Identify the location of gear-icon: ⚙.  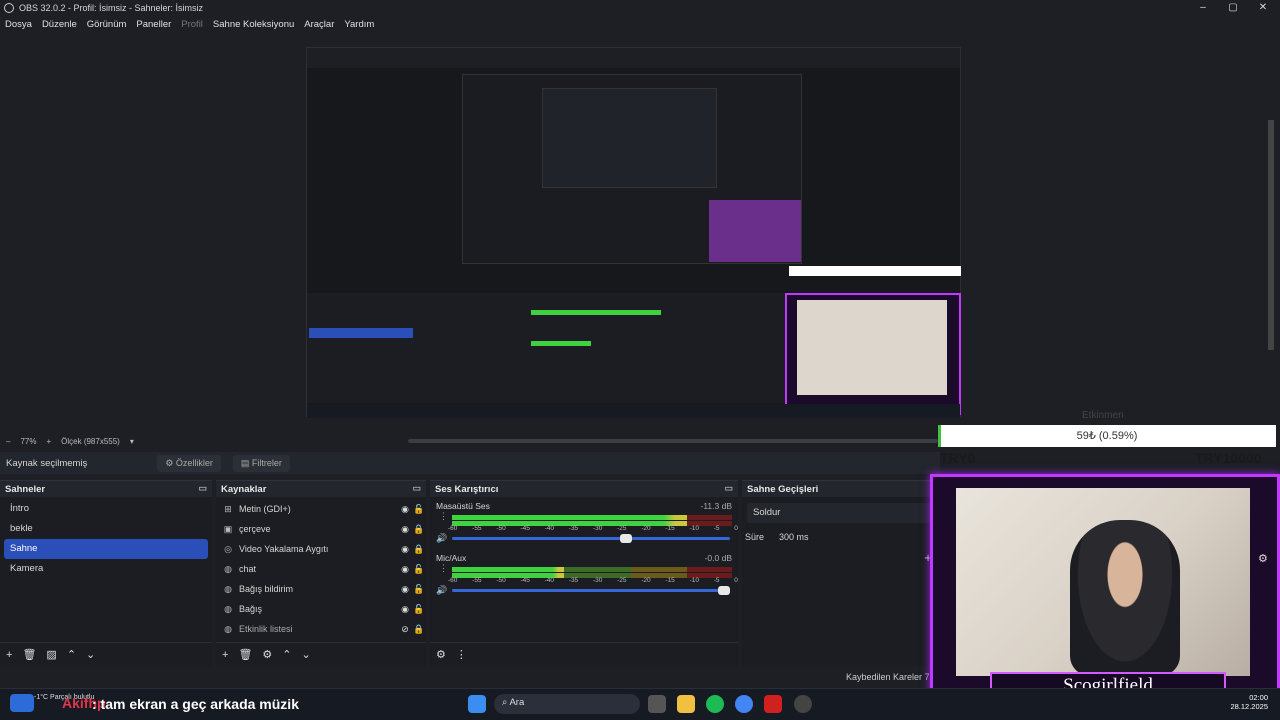
(1265, 559).